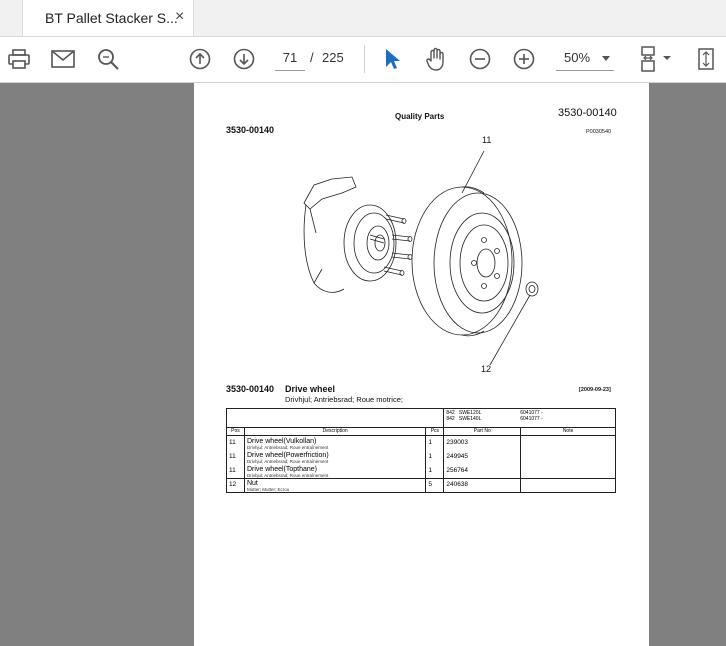  What do you see at coordinates (250, 389) in the screenshot?
I see `section-code: 3530-00140` at bounding box center [250, 389].